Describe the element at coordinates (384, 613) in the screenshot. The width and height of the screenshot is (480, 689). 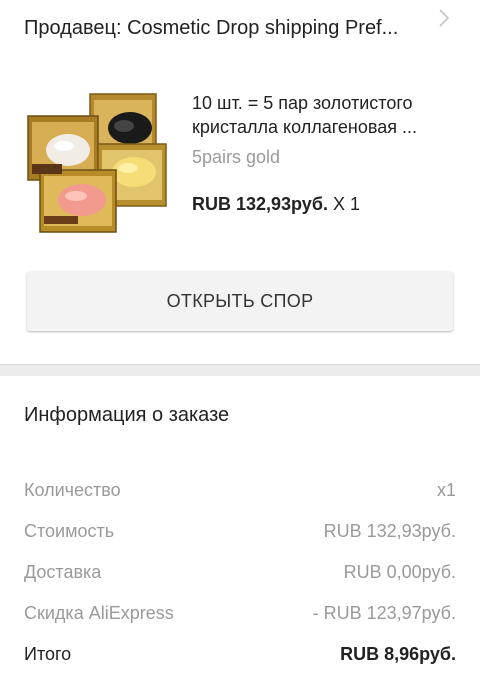
I see `summary-value: - RUB 123,97руб.` at that location.